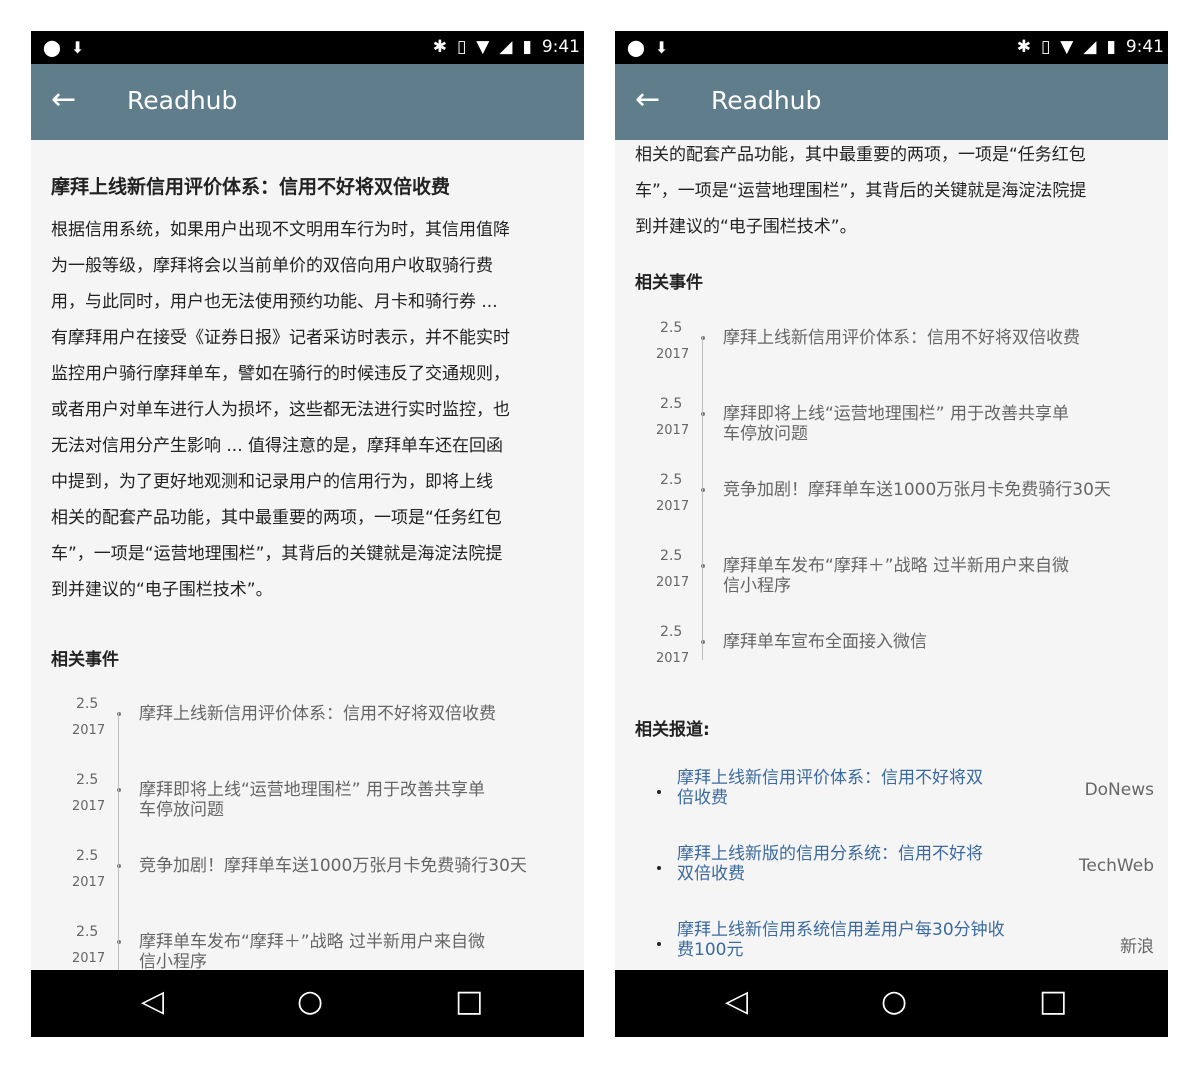 The height and width of the screenshot is (1068, 1200). I want to click on report-item: 摩拜上线新信用系统信用差用户每30分钟收费100元 新浪, so click(891, 945).